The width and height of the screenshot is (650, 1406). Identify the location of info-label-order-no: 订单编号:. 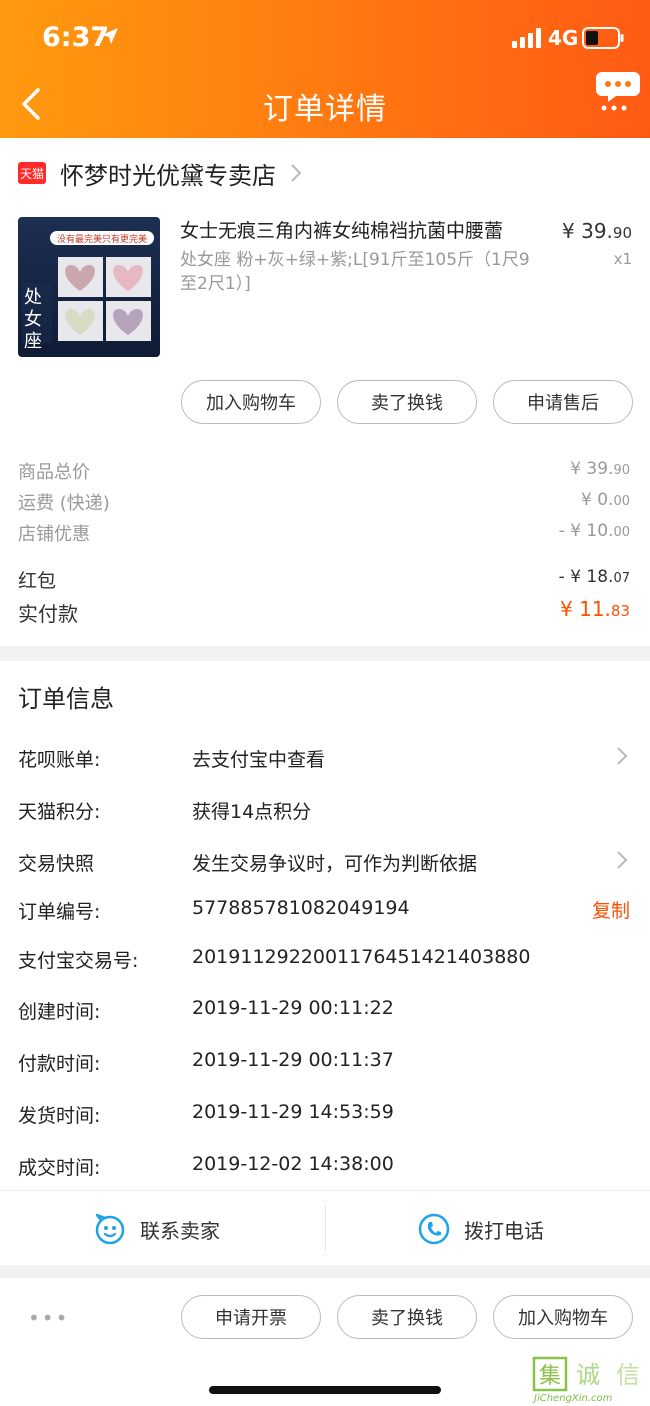
(59, 912).